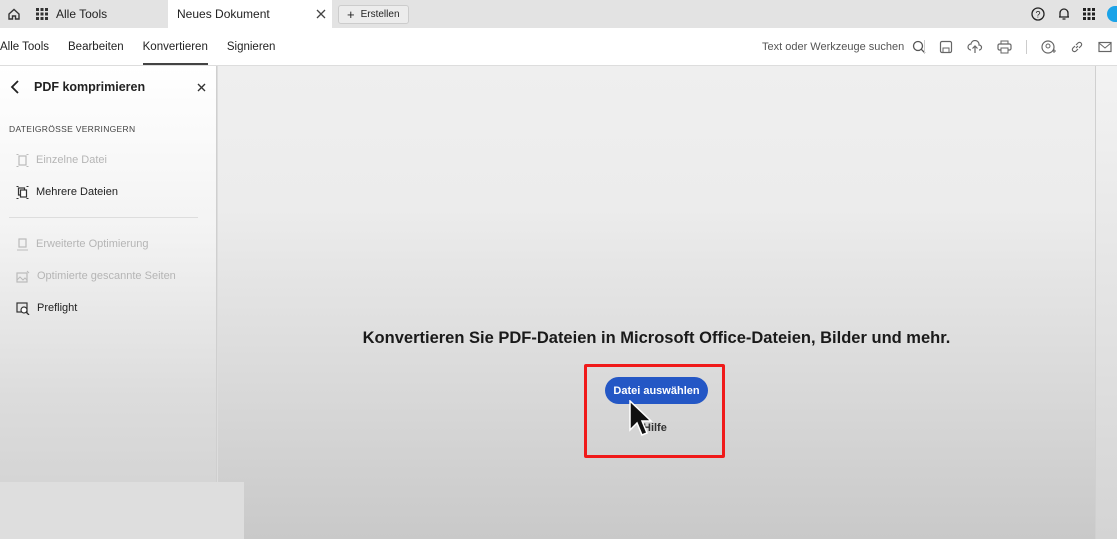 This screenshot has width=1117, height=539. I want to click on create-button: + Erstellen, so click(373, 14).